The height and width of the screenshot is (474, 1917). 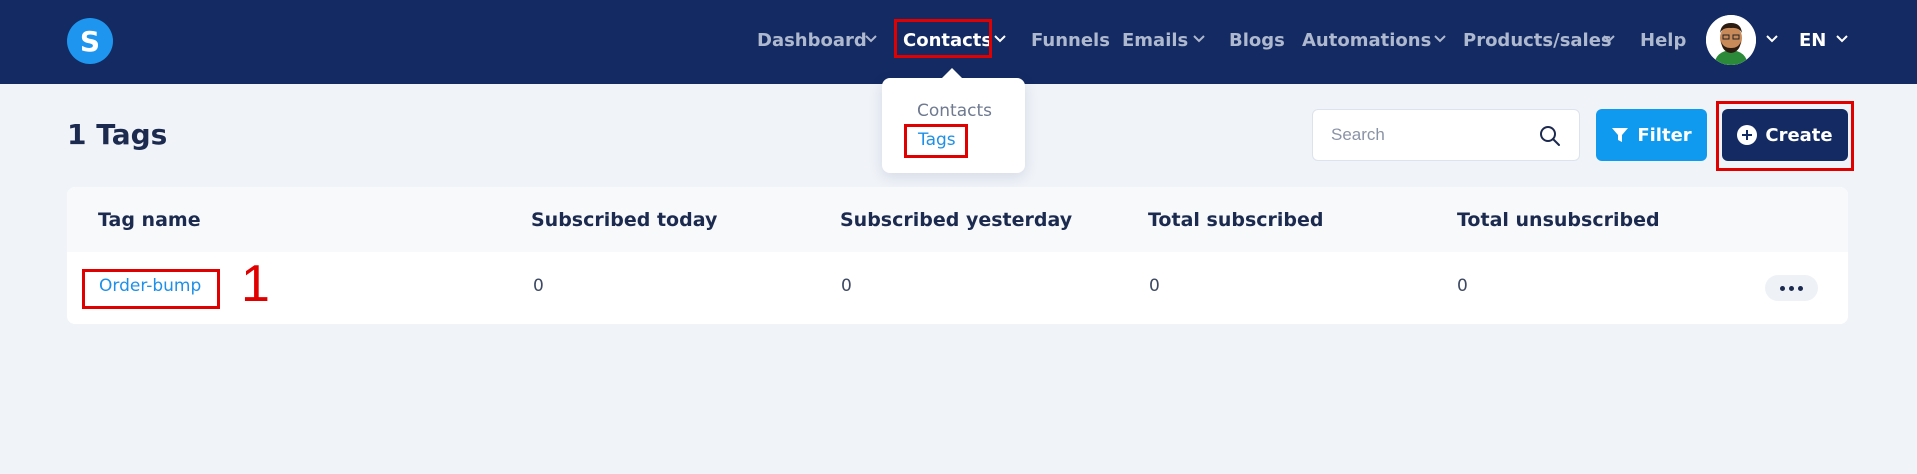 I want to click on page-title: 1 Tags, so click(x=117, y=134).